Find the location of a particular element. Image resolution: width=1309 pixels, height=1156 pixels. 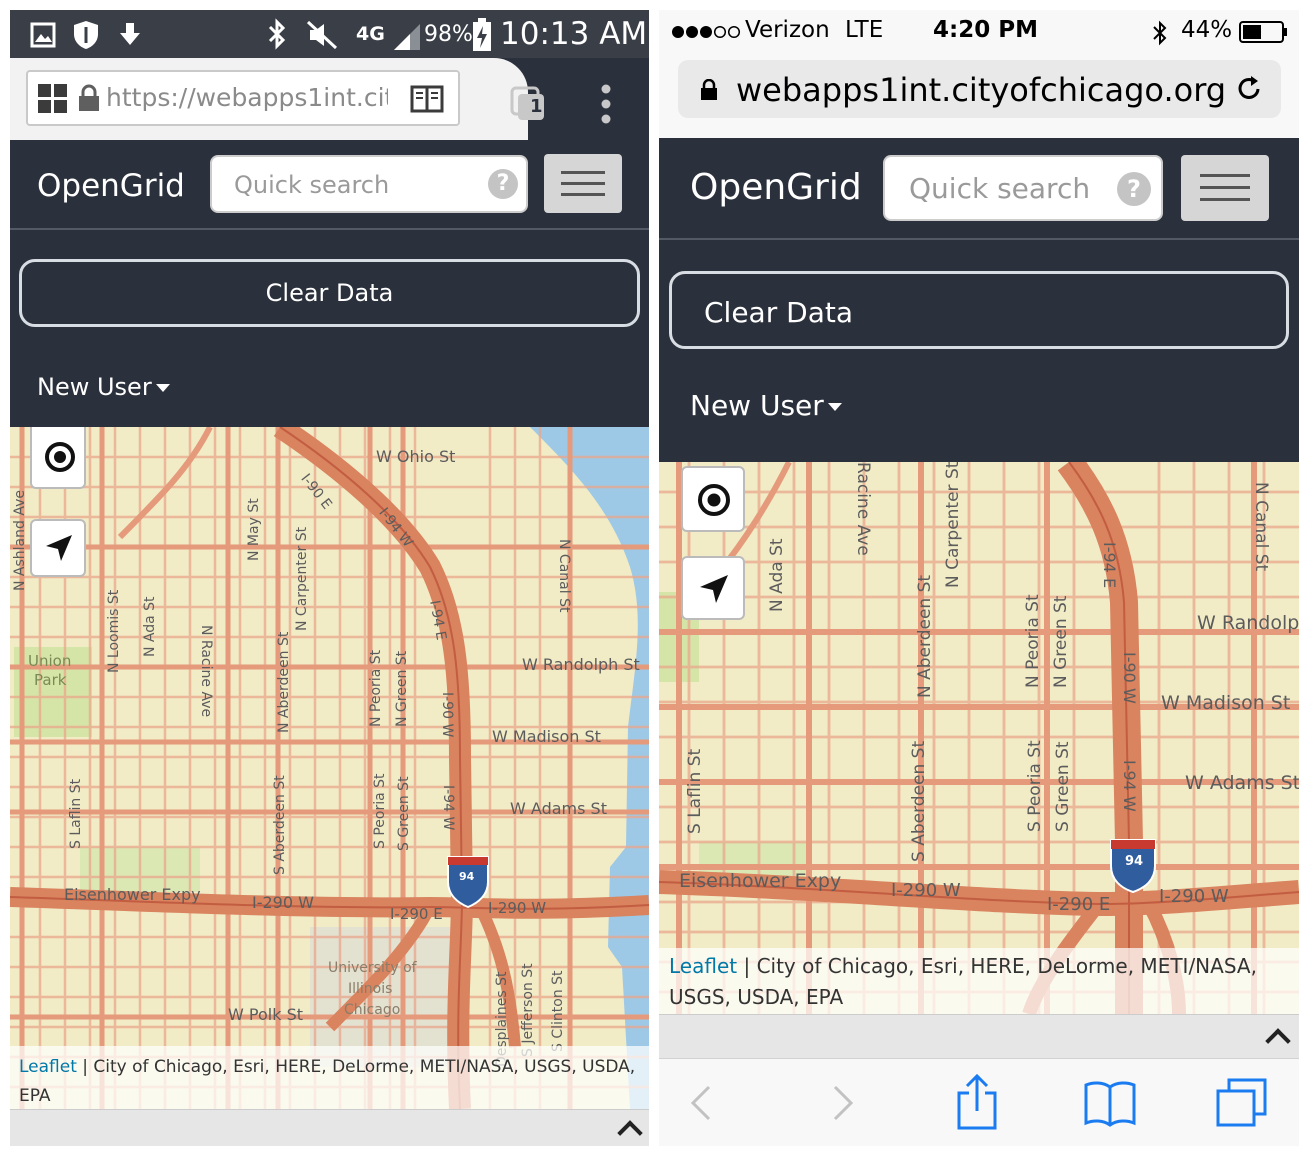

back-icon is located at coordinates (701, 1103).